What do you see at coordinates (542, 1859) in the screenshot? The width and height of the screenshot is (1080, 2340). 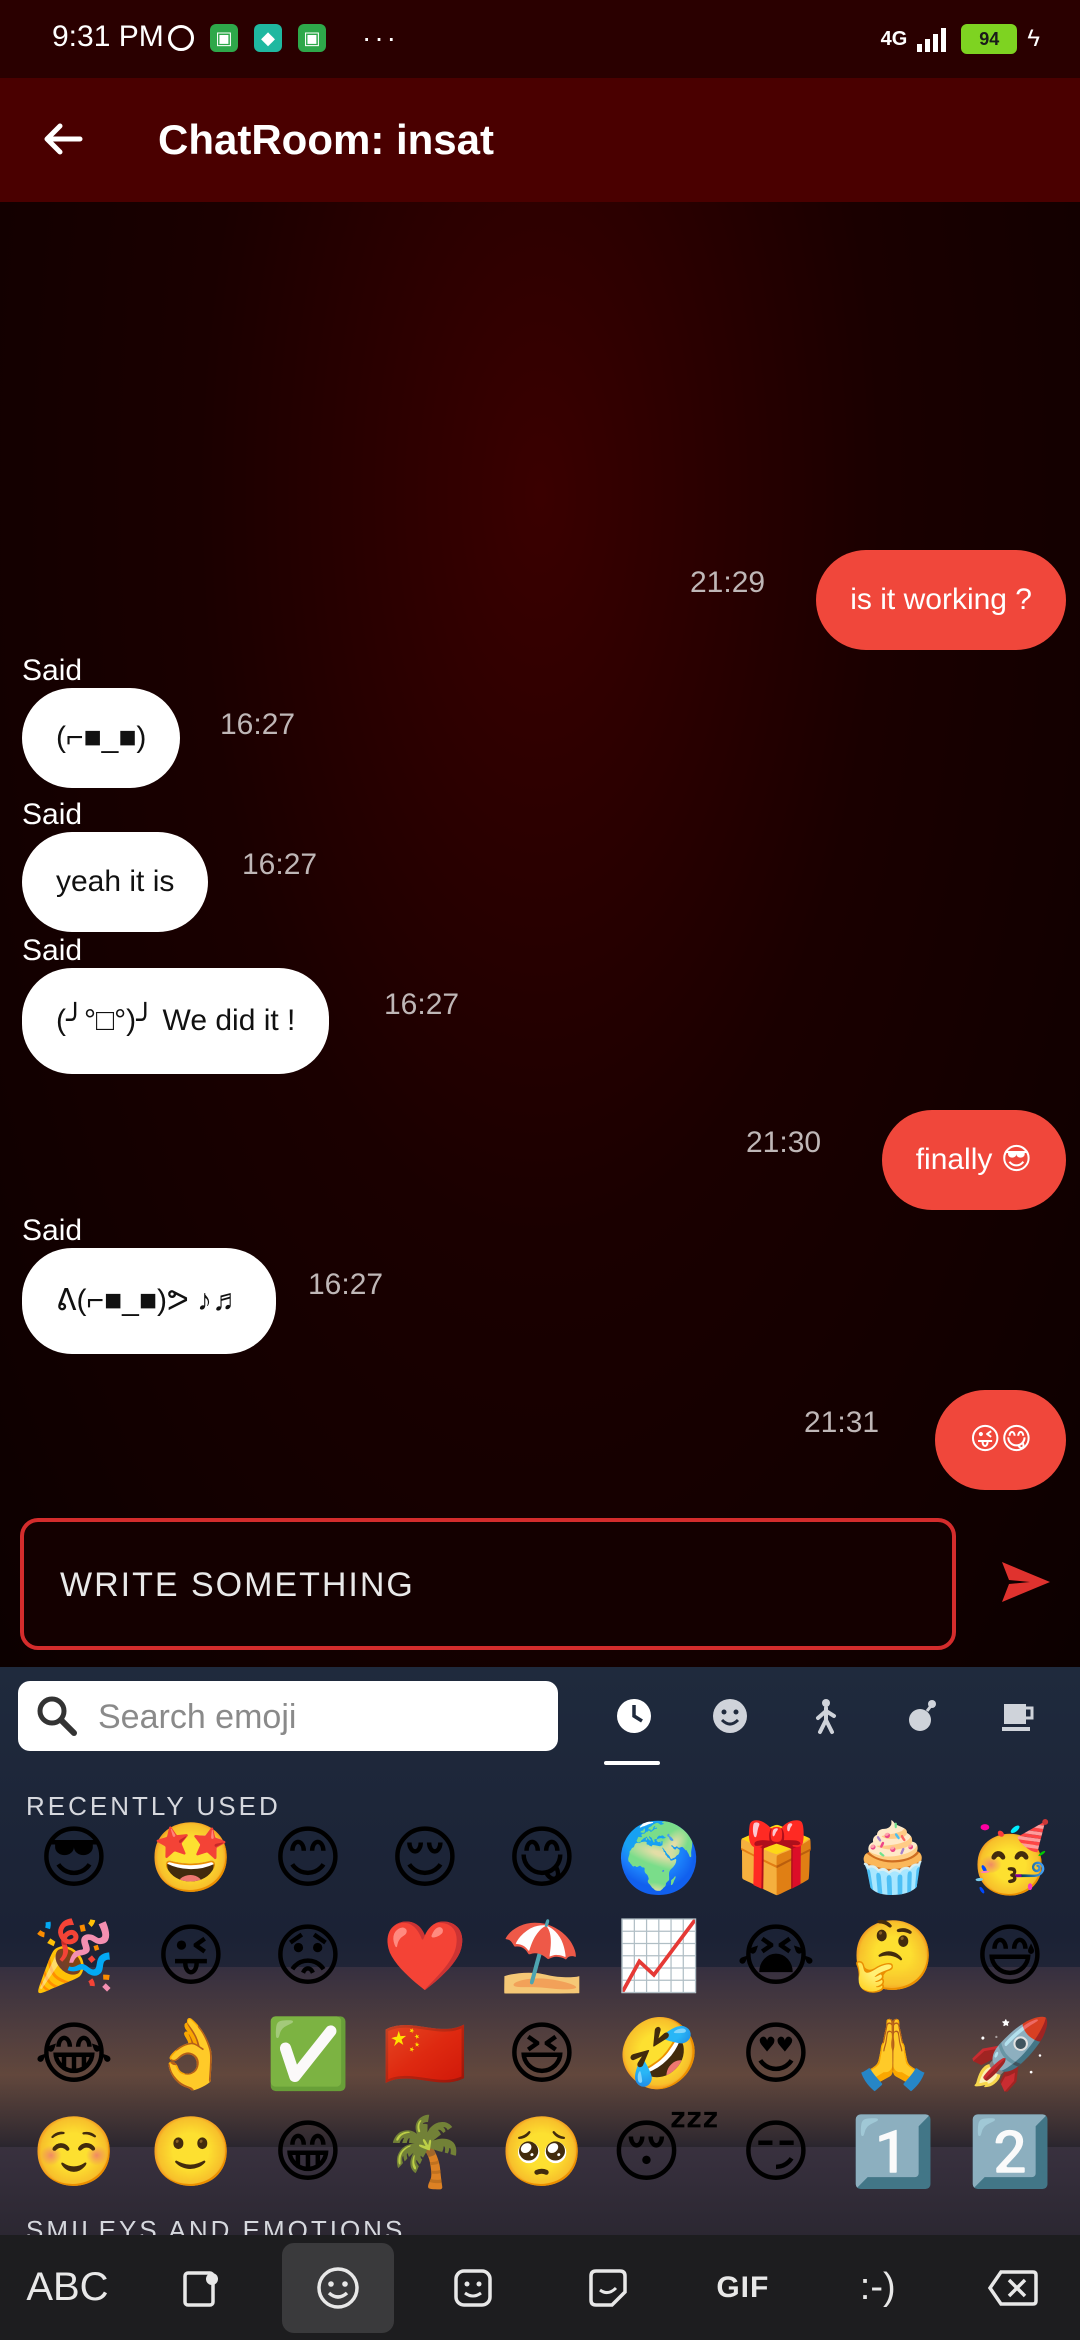 I see `emoji-cell: 😋` at bounding box center [542, 1859].